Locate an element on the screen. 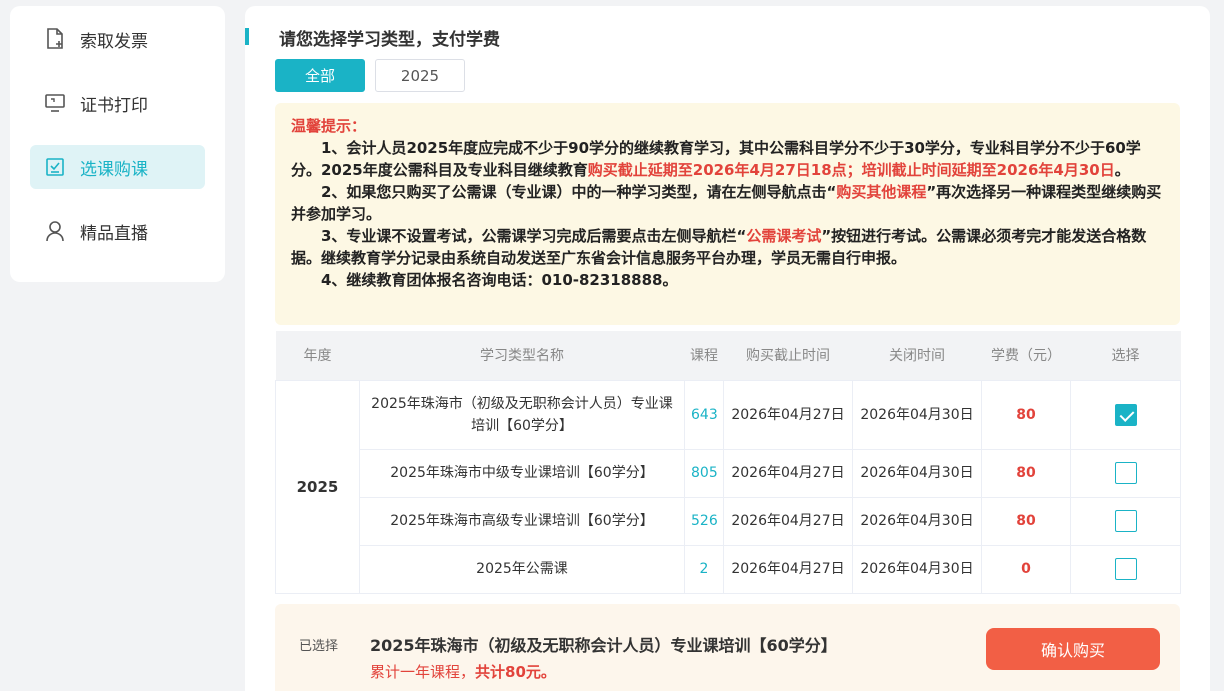  notice-text: 3、专业课不设置考试，公需课学习完成后需要点击左侧导航栏“ is located at coordinates (534, 236).